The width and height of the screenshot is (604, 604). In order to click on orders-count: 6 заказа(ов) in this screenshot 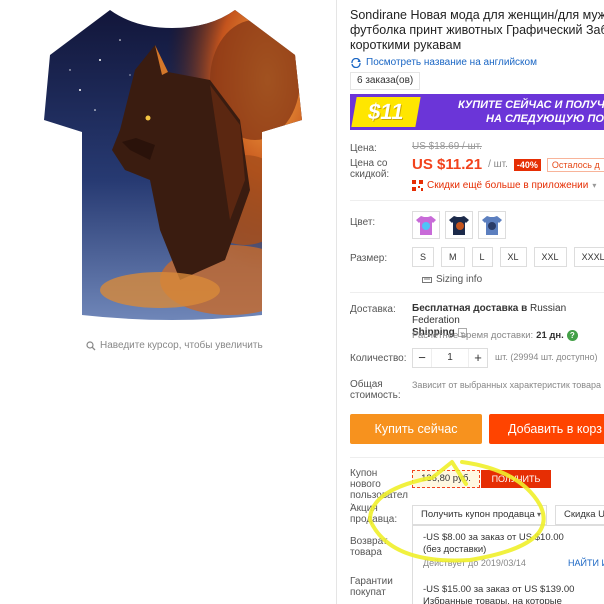, I will do `click(385, 81)`.